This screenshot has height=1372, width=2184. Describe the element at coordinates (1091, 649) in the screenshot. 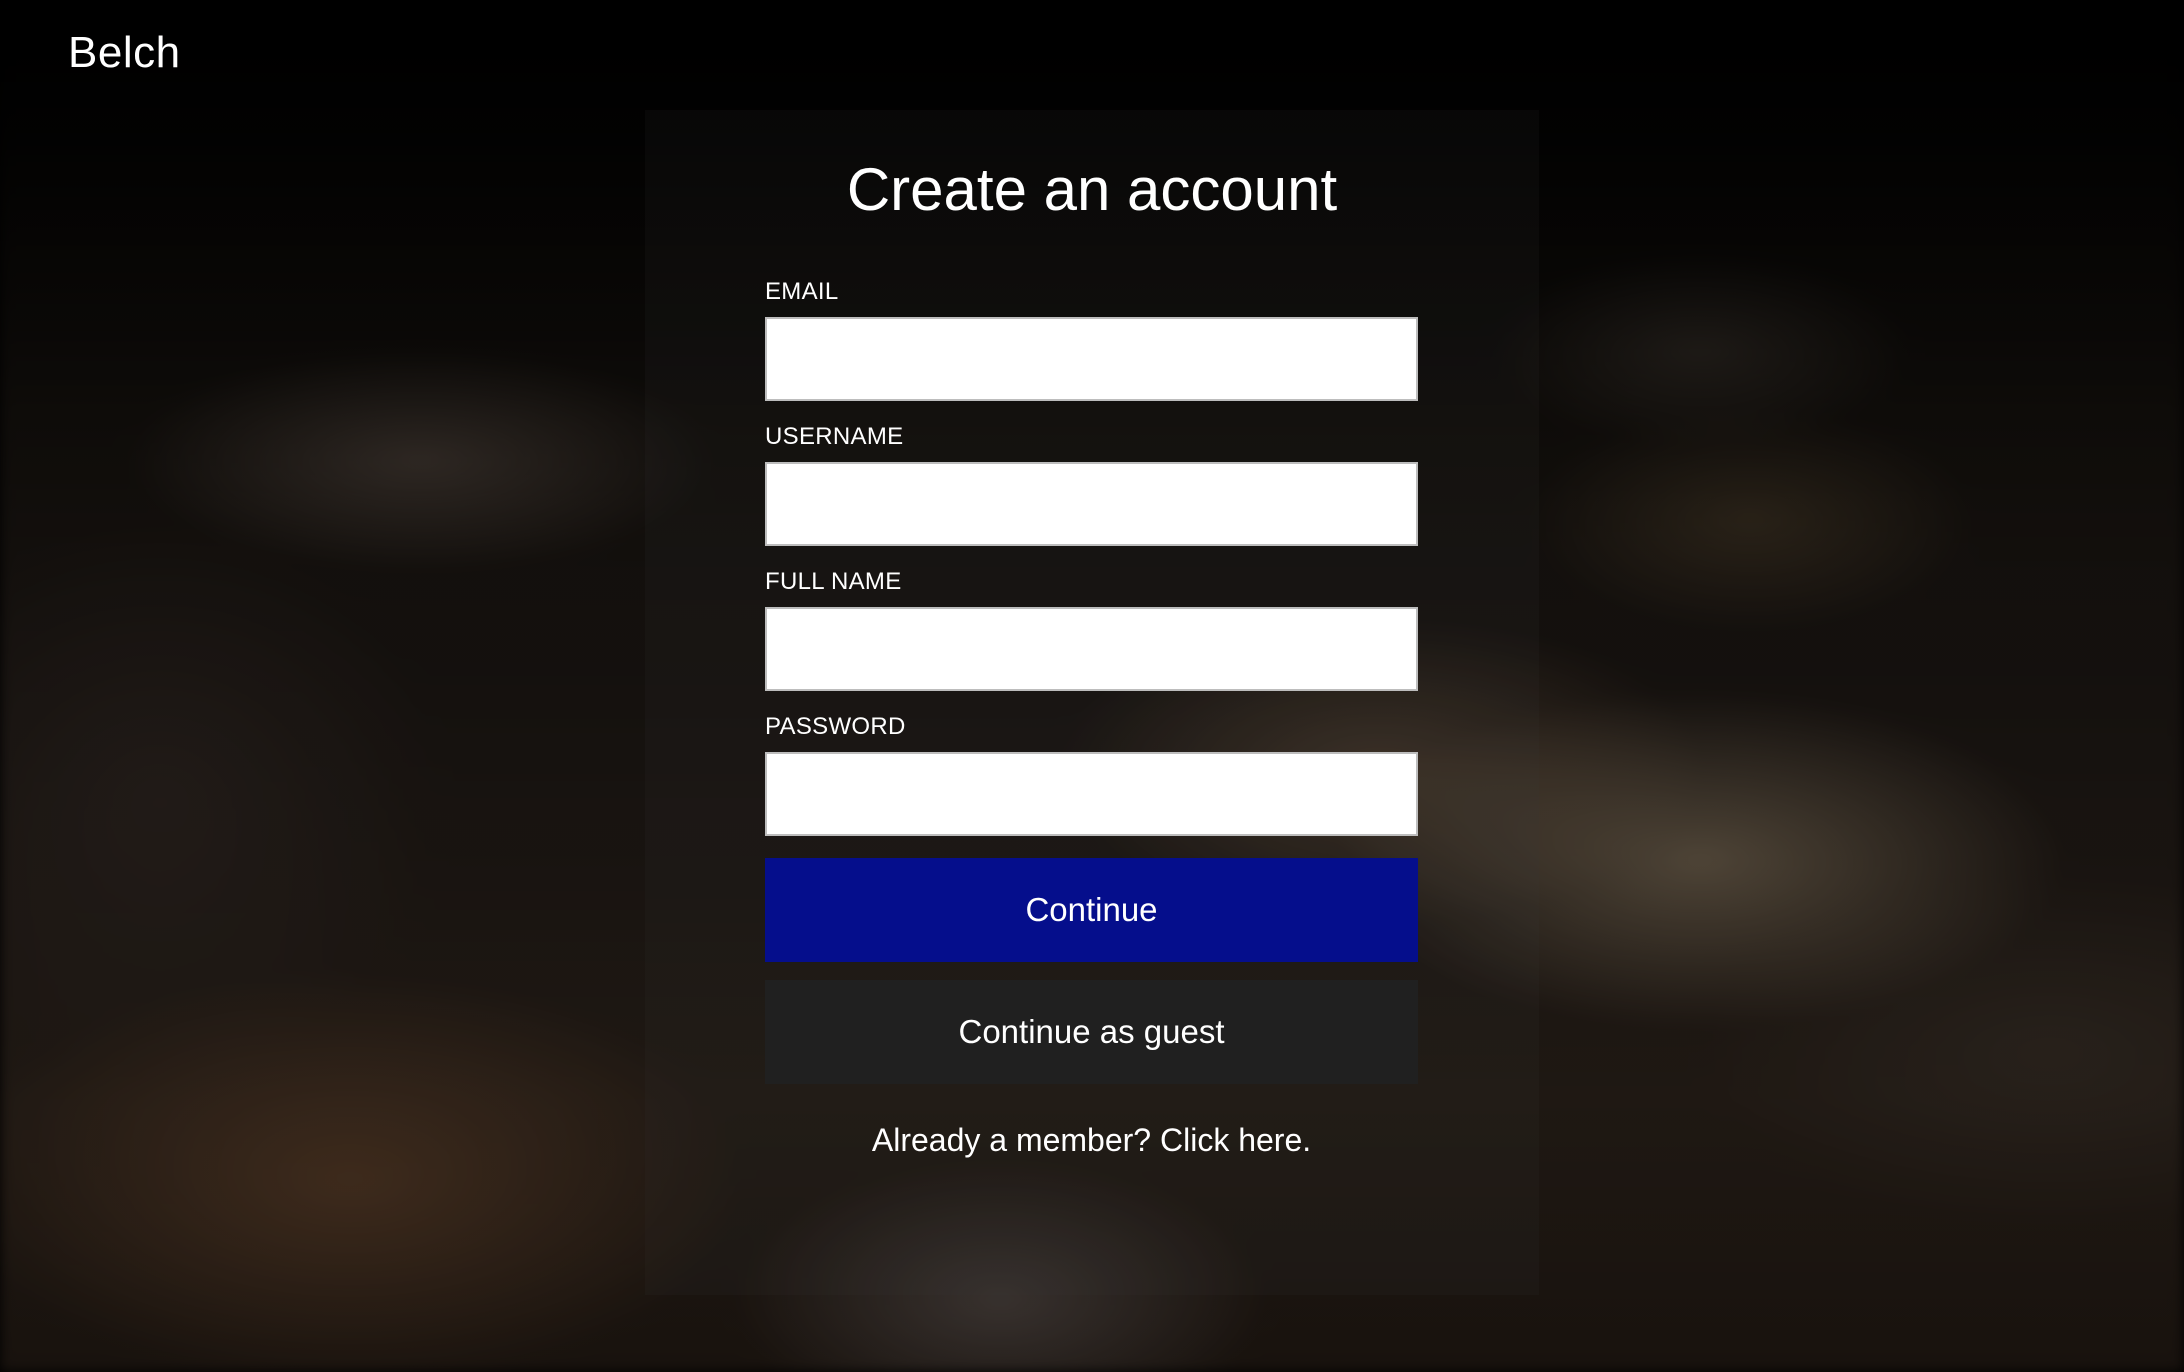

I see `full-name-field` at that location.